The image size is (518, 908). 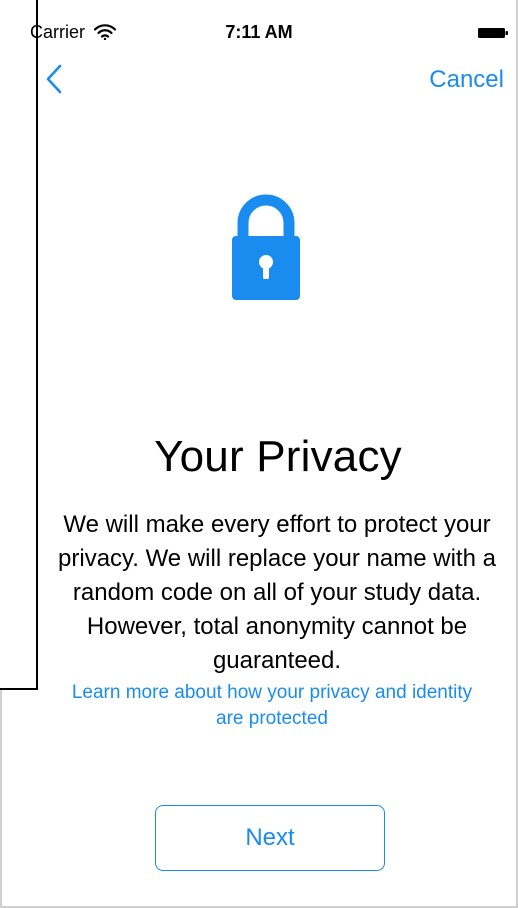 What do you see at coordinates (493, 33) in the screenshot?
I see `battery-icon` at bounding box center [493, 33].